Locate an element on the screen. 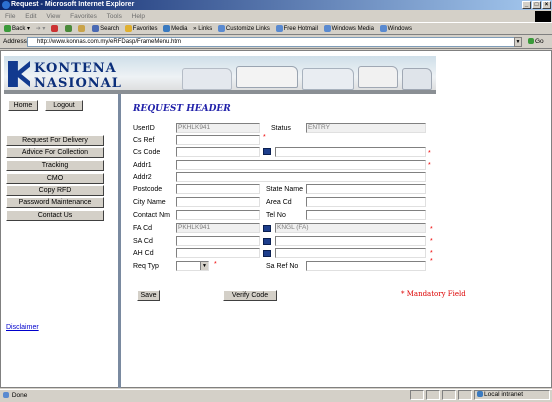  stop-button is located at coordinates (55, 29).